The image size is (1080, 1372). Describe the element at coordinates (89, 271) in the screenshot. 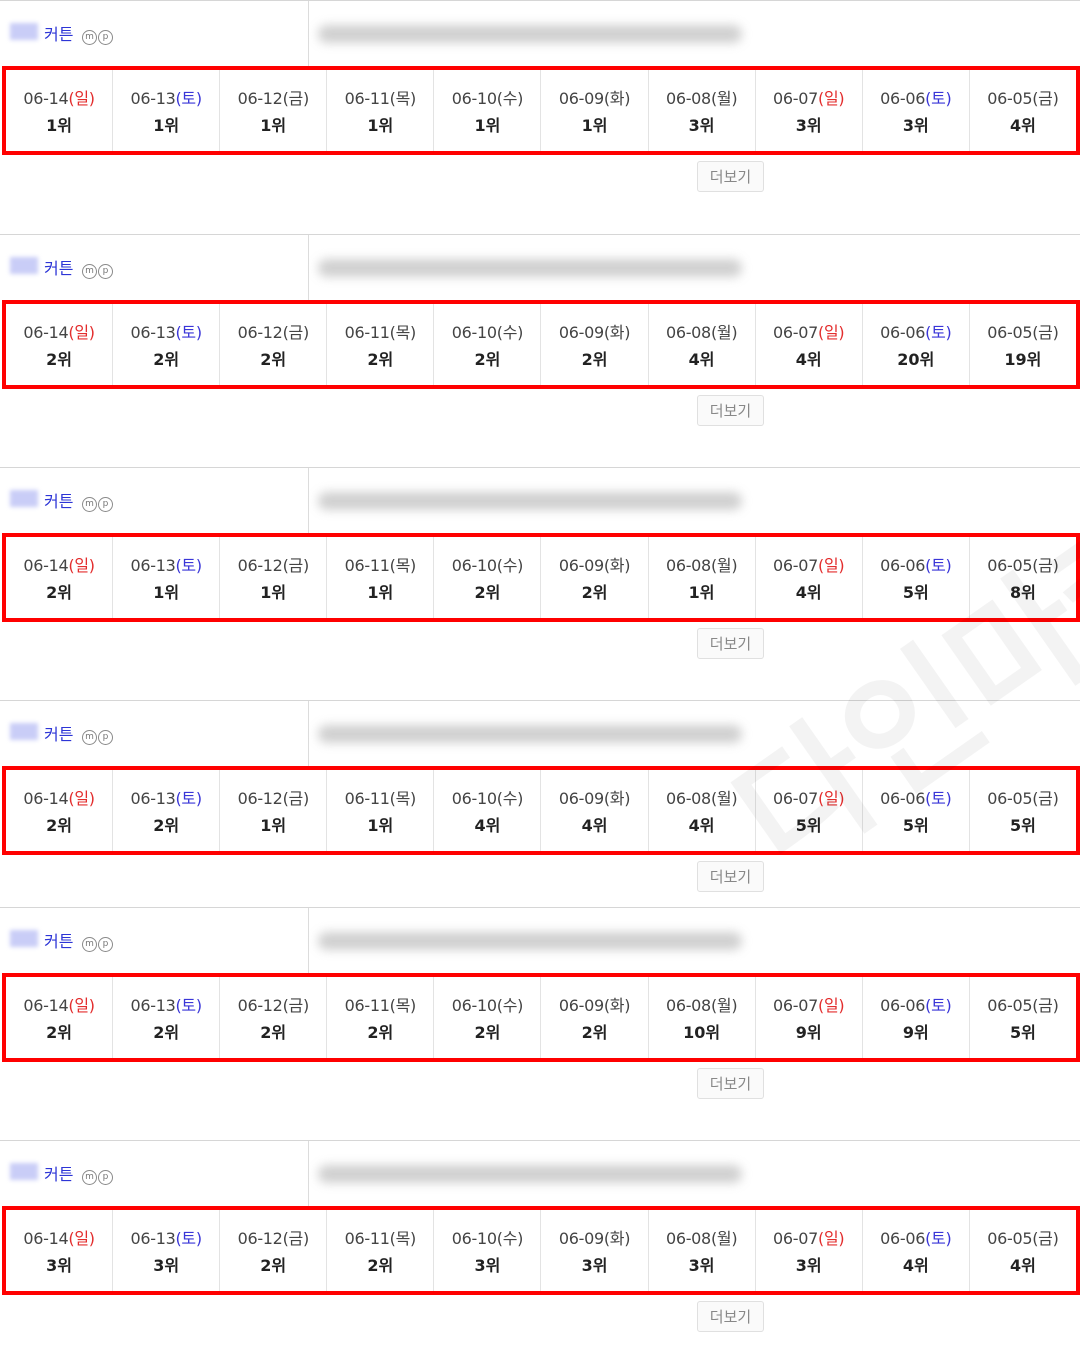

I see `mobile-badge-icon: m` at that location.